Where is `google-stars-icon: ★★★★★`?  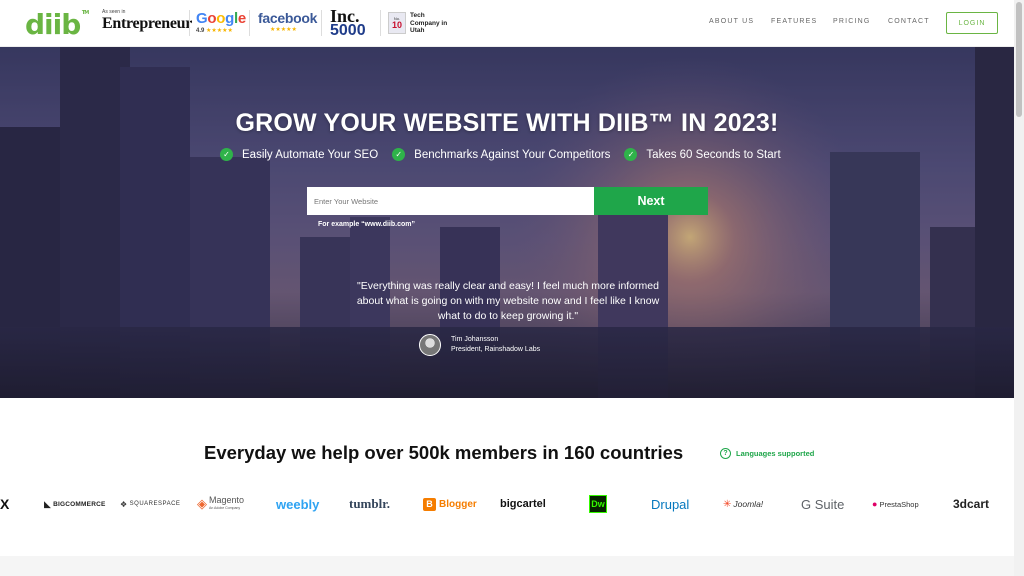
google-stars-icon: ★★★★★ is located at coordinates (219, 31).